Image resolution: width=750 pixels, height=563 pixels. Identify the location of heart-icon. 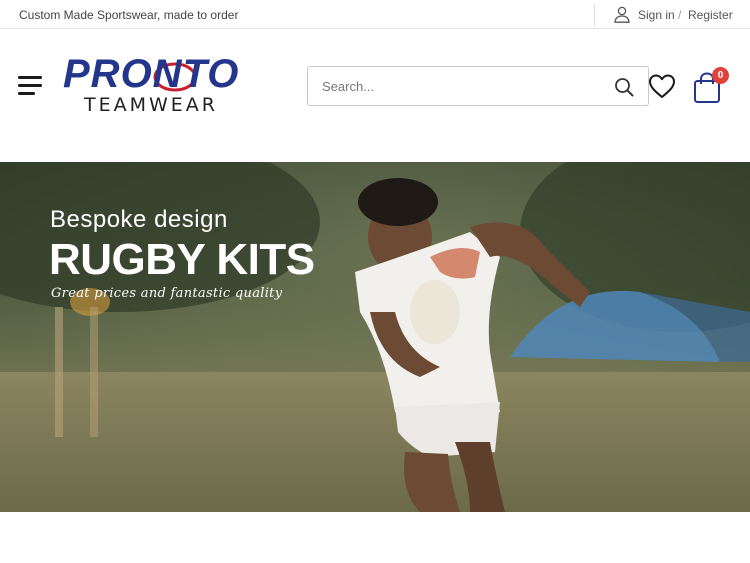
(662, 86).